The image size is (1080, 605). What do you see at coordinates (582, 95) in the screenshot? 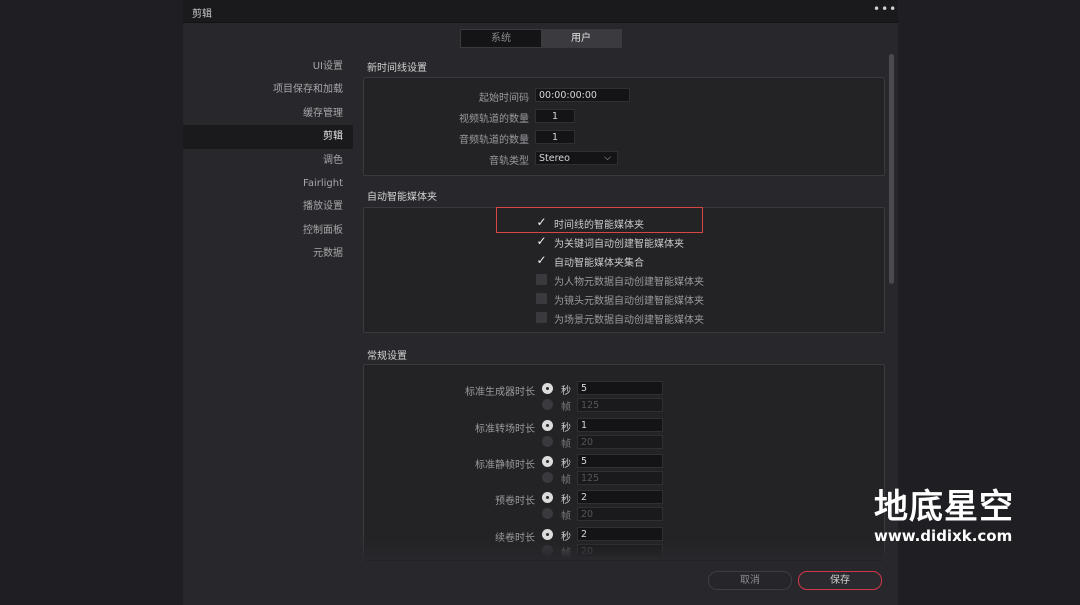
I see `start-timecode-field: 00:00:00:00` at bounding box center [582, 95].